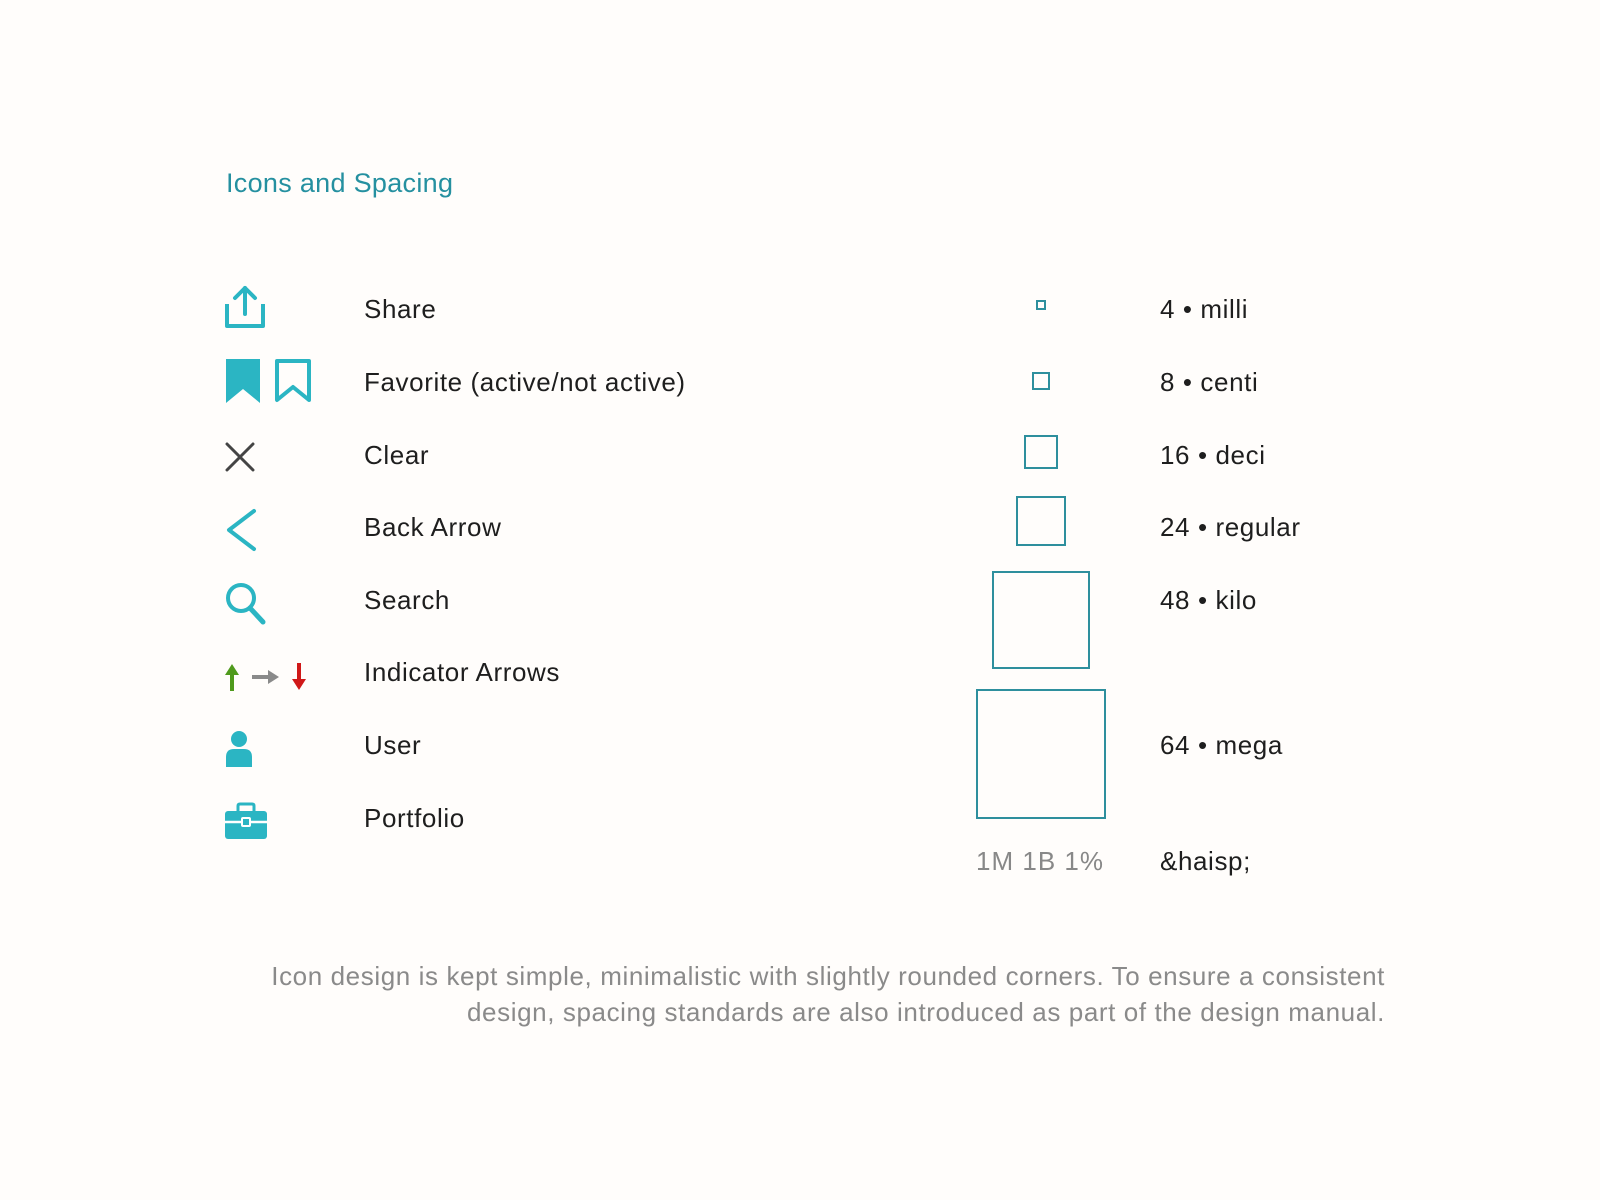 This screenshot has height=1200, width=1600. Describe the element at coordinates (279, 307) in the screenshot. I see `share-icon` at that location.